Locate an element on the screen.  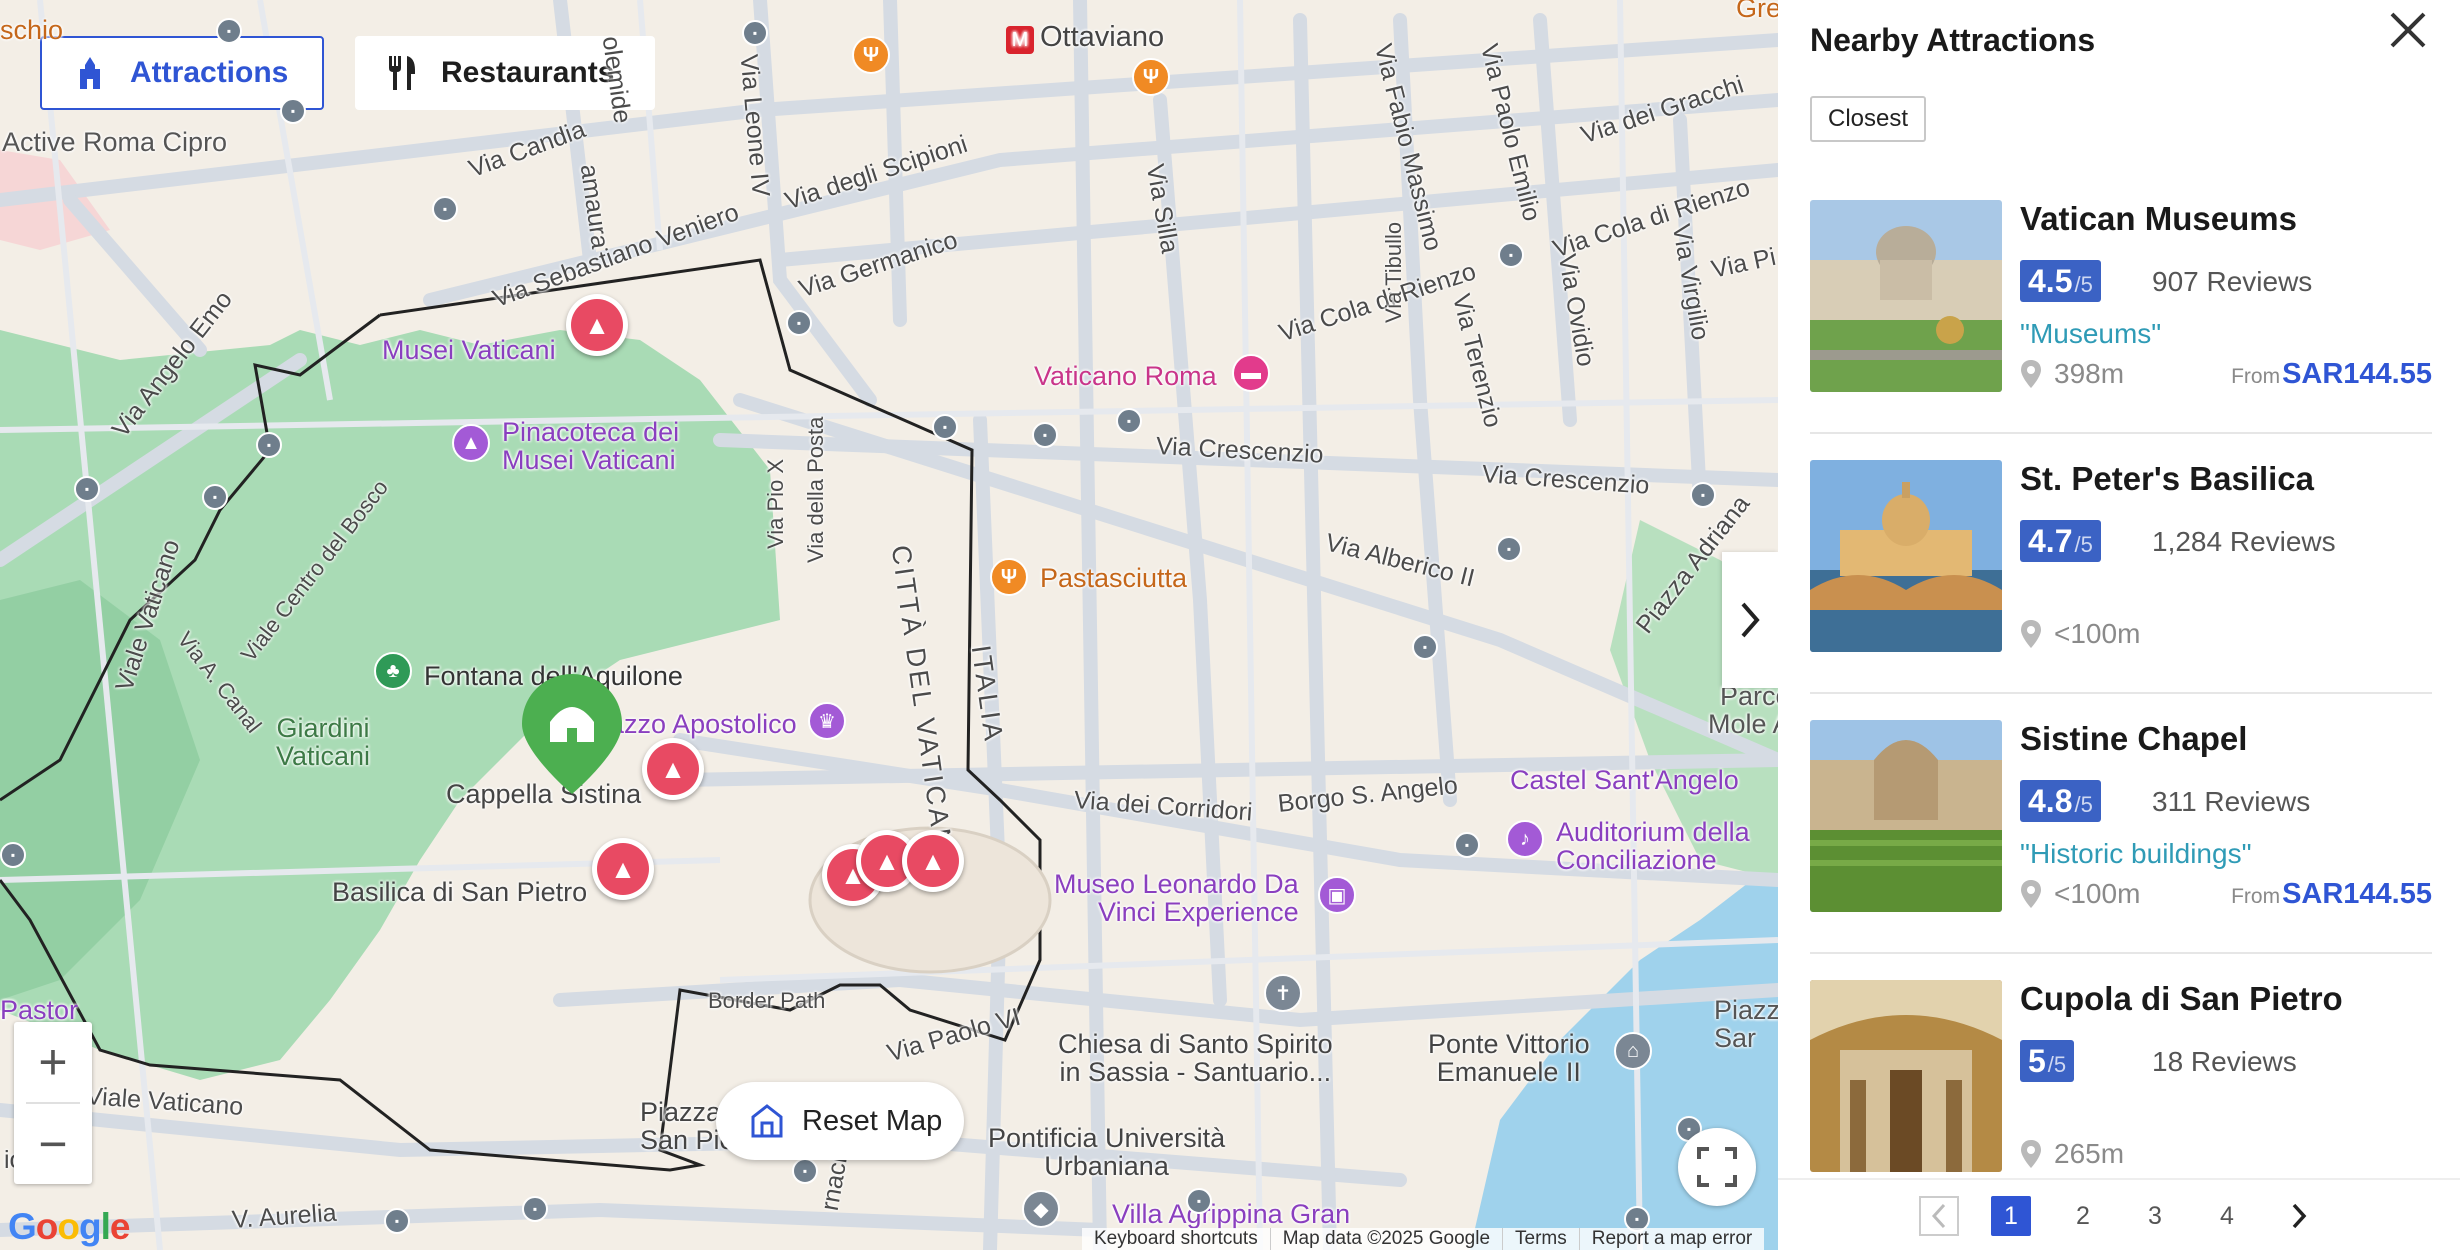
map-label-villa: Villa Agrippina Gran is located at coordinates (1231, 1214).